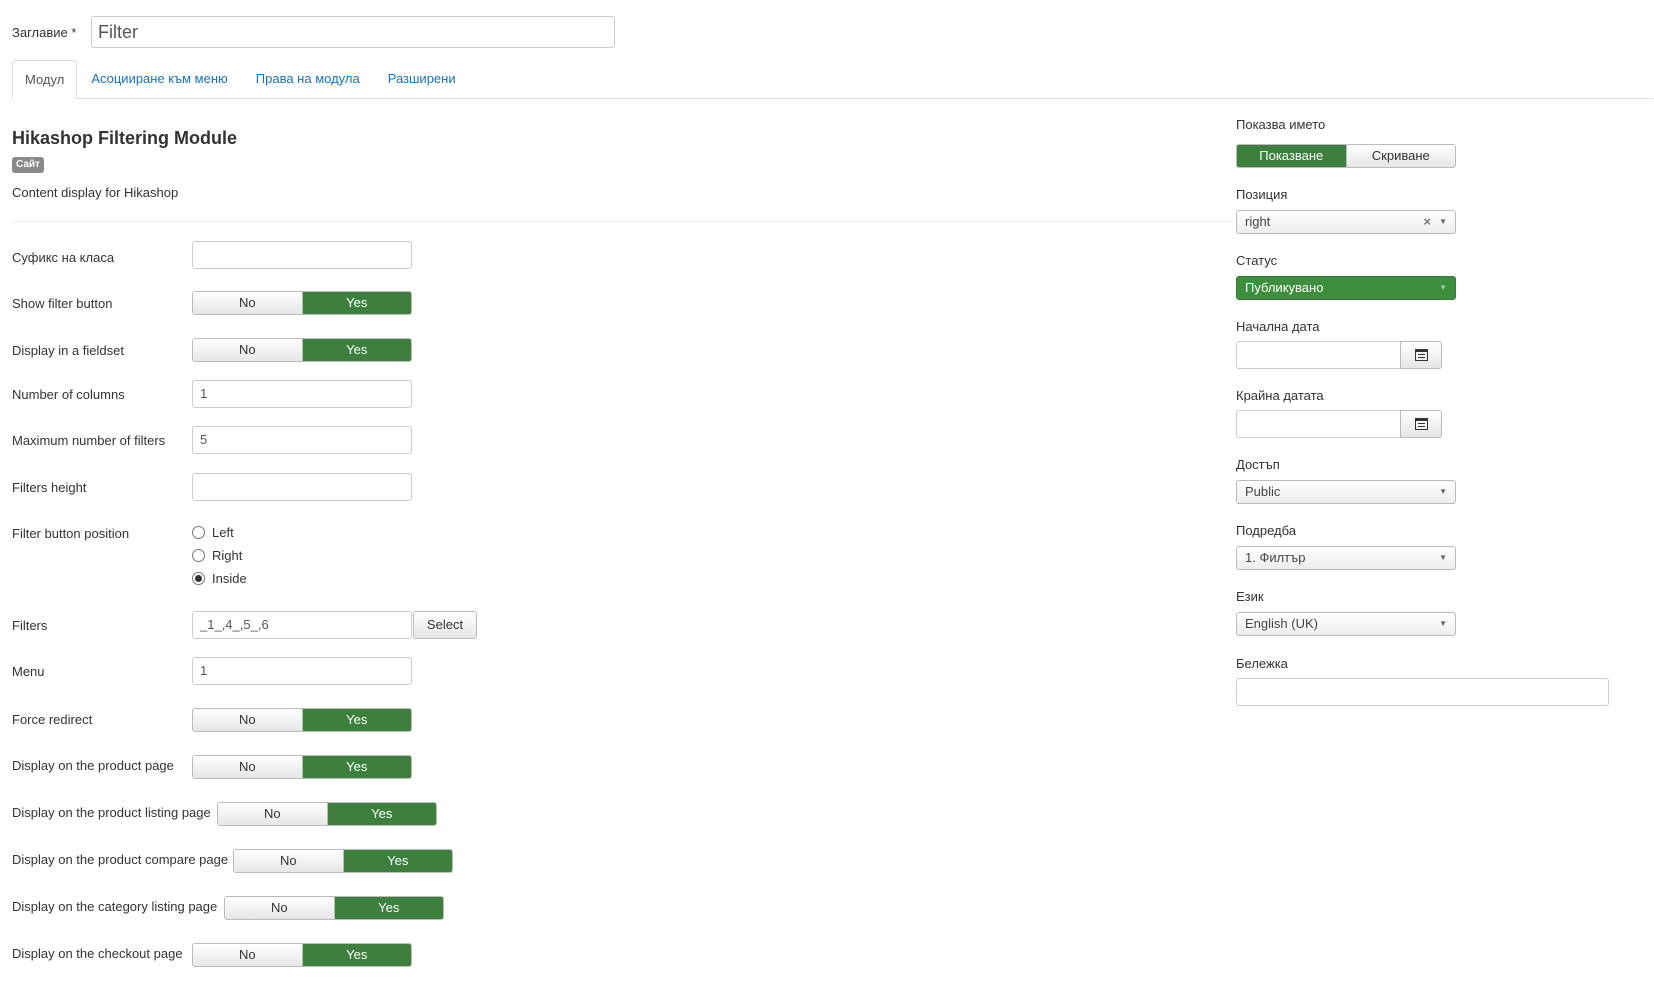 This screenshot has width=1654, height=1000. What do you see at coordinates (280, 908) in the screenshot?
I see `category-listing-no: No` at bounding box center [280, 908].